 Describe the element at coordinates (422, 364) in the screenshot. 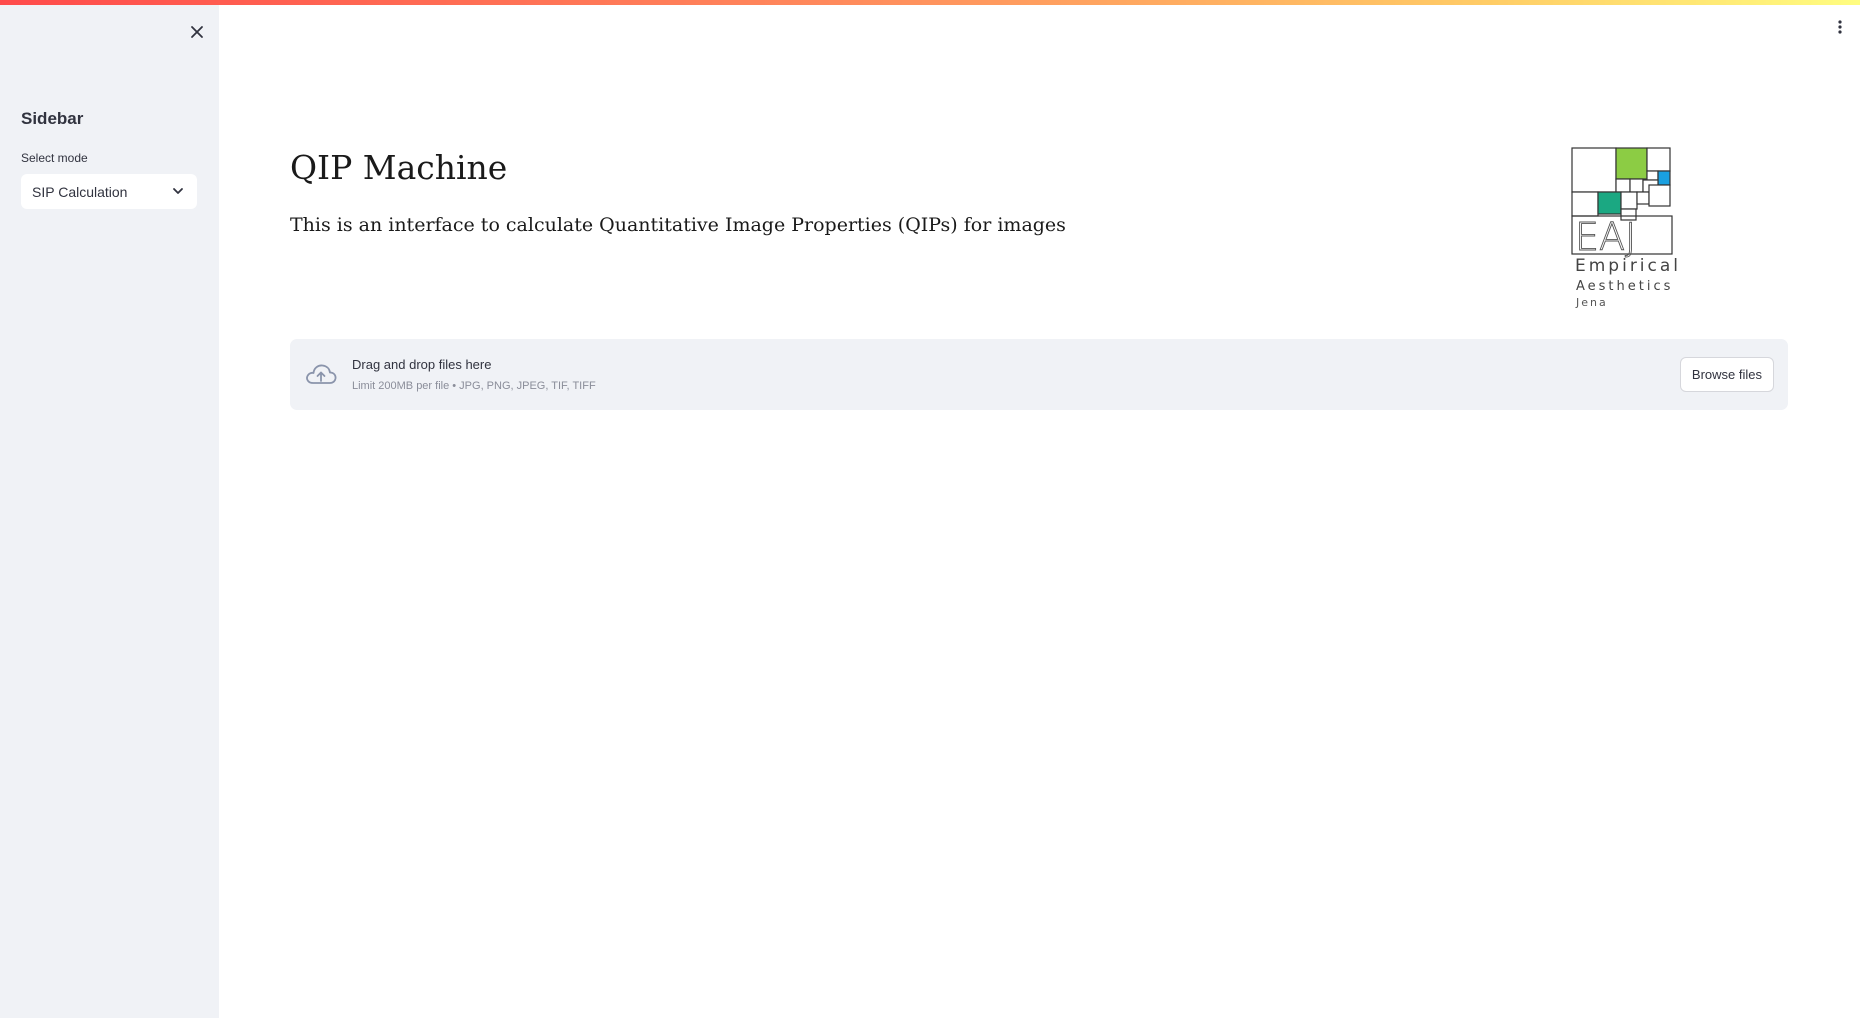

I see `upload-instructions: Drag and drop files here` at that location.